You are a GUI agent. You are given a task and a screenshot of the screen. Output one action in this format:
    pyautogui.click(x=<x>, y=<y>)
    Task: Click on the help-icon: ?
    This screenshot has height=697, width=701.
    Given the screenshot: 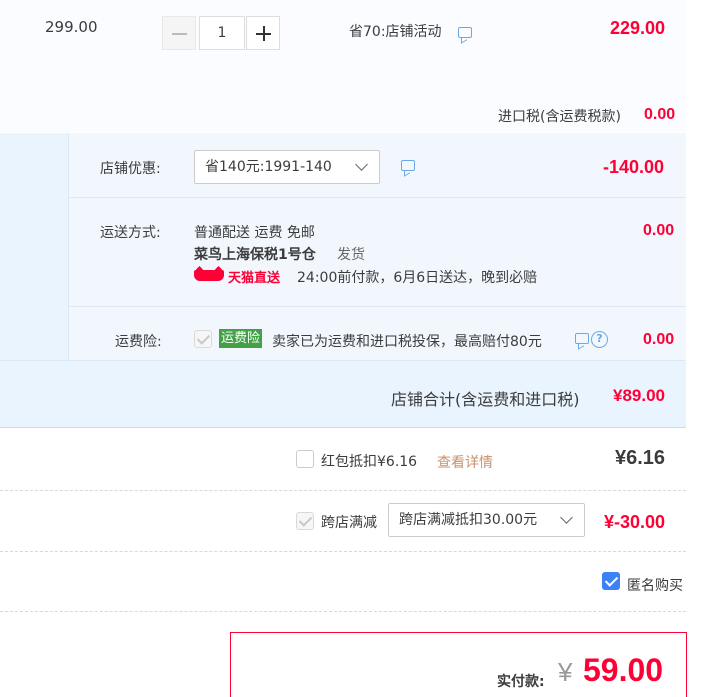 What is the action you would take?
    pyautogui.click(x=599, y=339)
    